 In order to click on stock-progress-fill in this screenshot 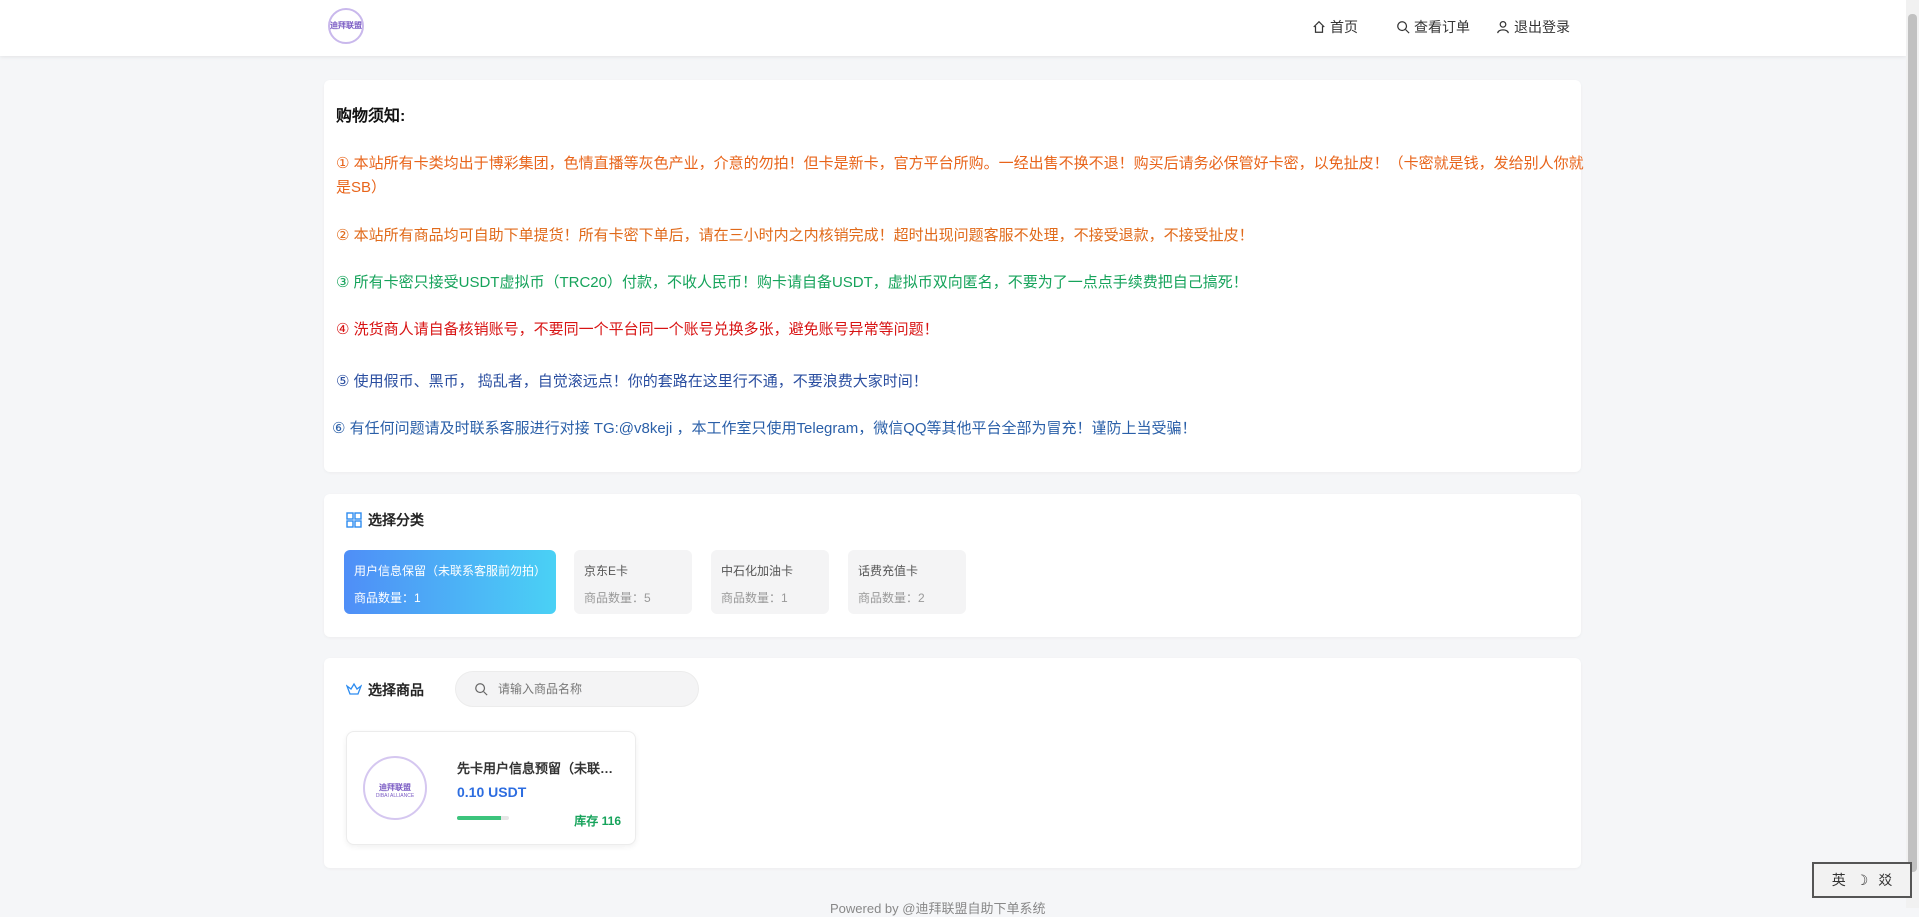, I will do `click(479, 818)`.